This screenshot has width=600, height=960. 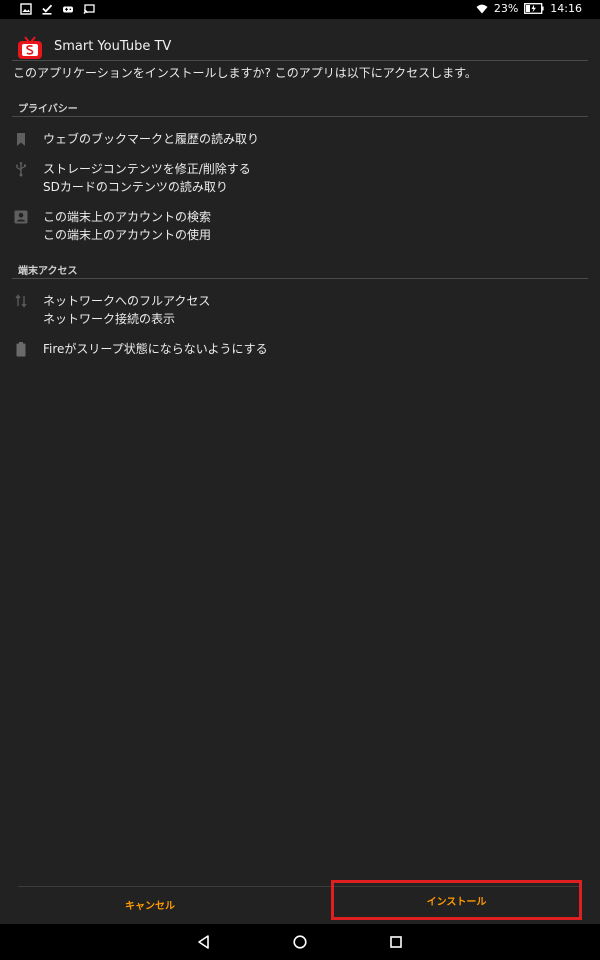 I want to click on back-icon, so click(x=204, y=942).